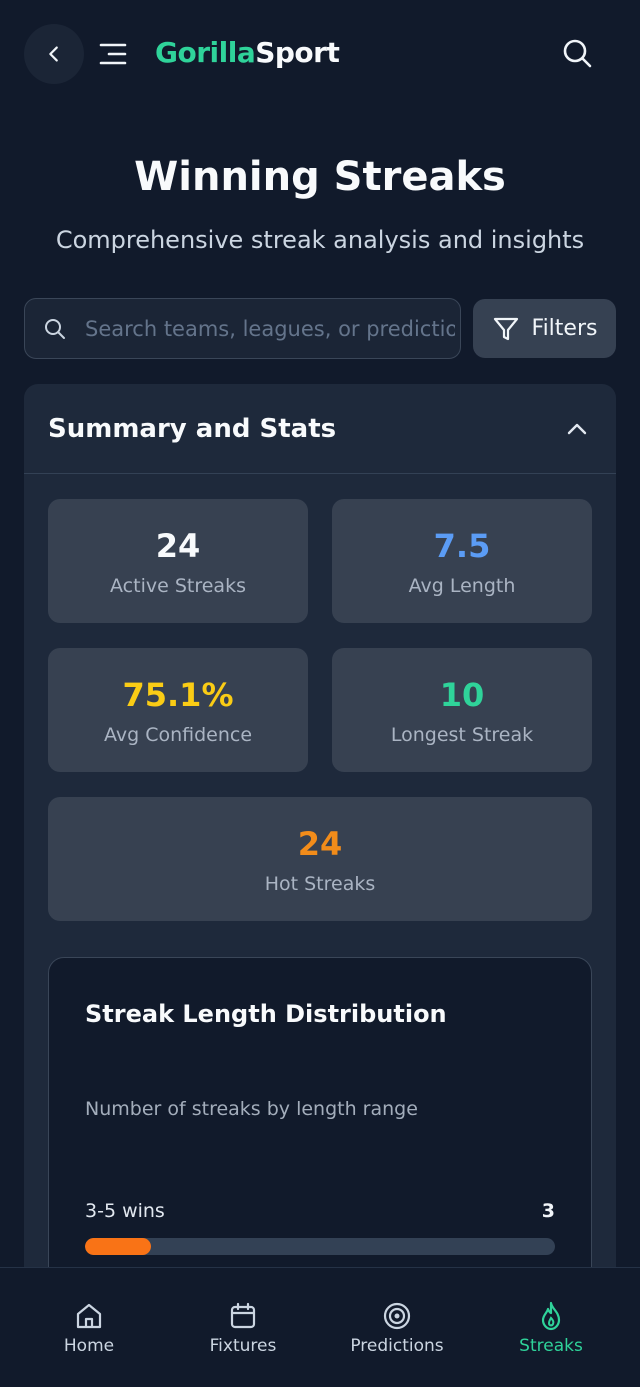 This screenshot has height=1387, width=640. I want to click on back-arrow-icon, so click(53, 54).